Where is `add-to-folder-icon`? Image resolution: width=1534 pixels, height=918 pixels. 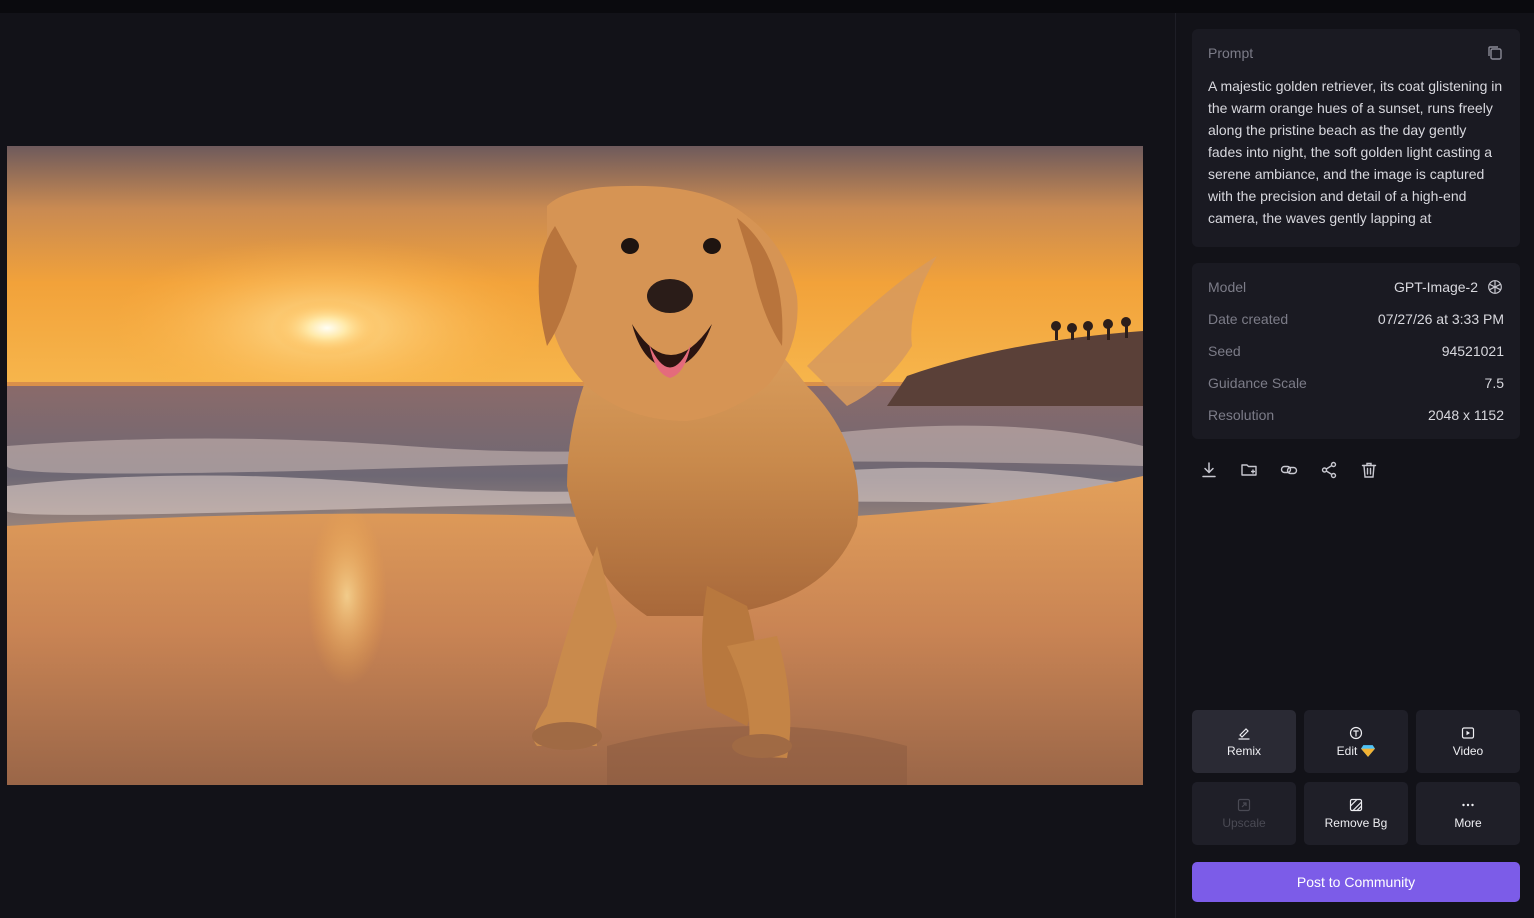 add-to-folder-icon is located at coordinates (1249, 470).